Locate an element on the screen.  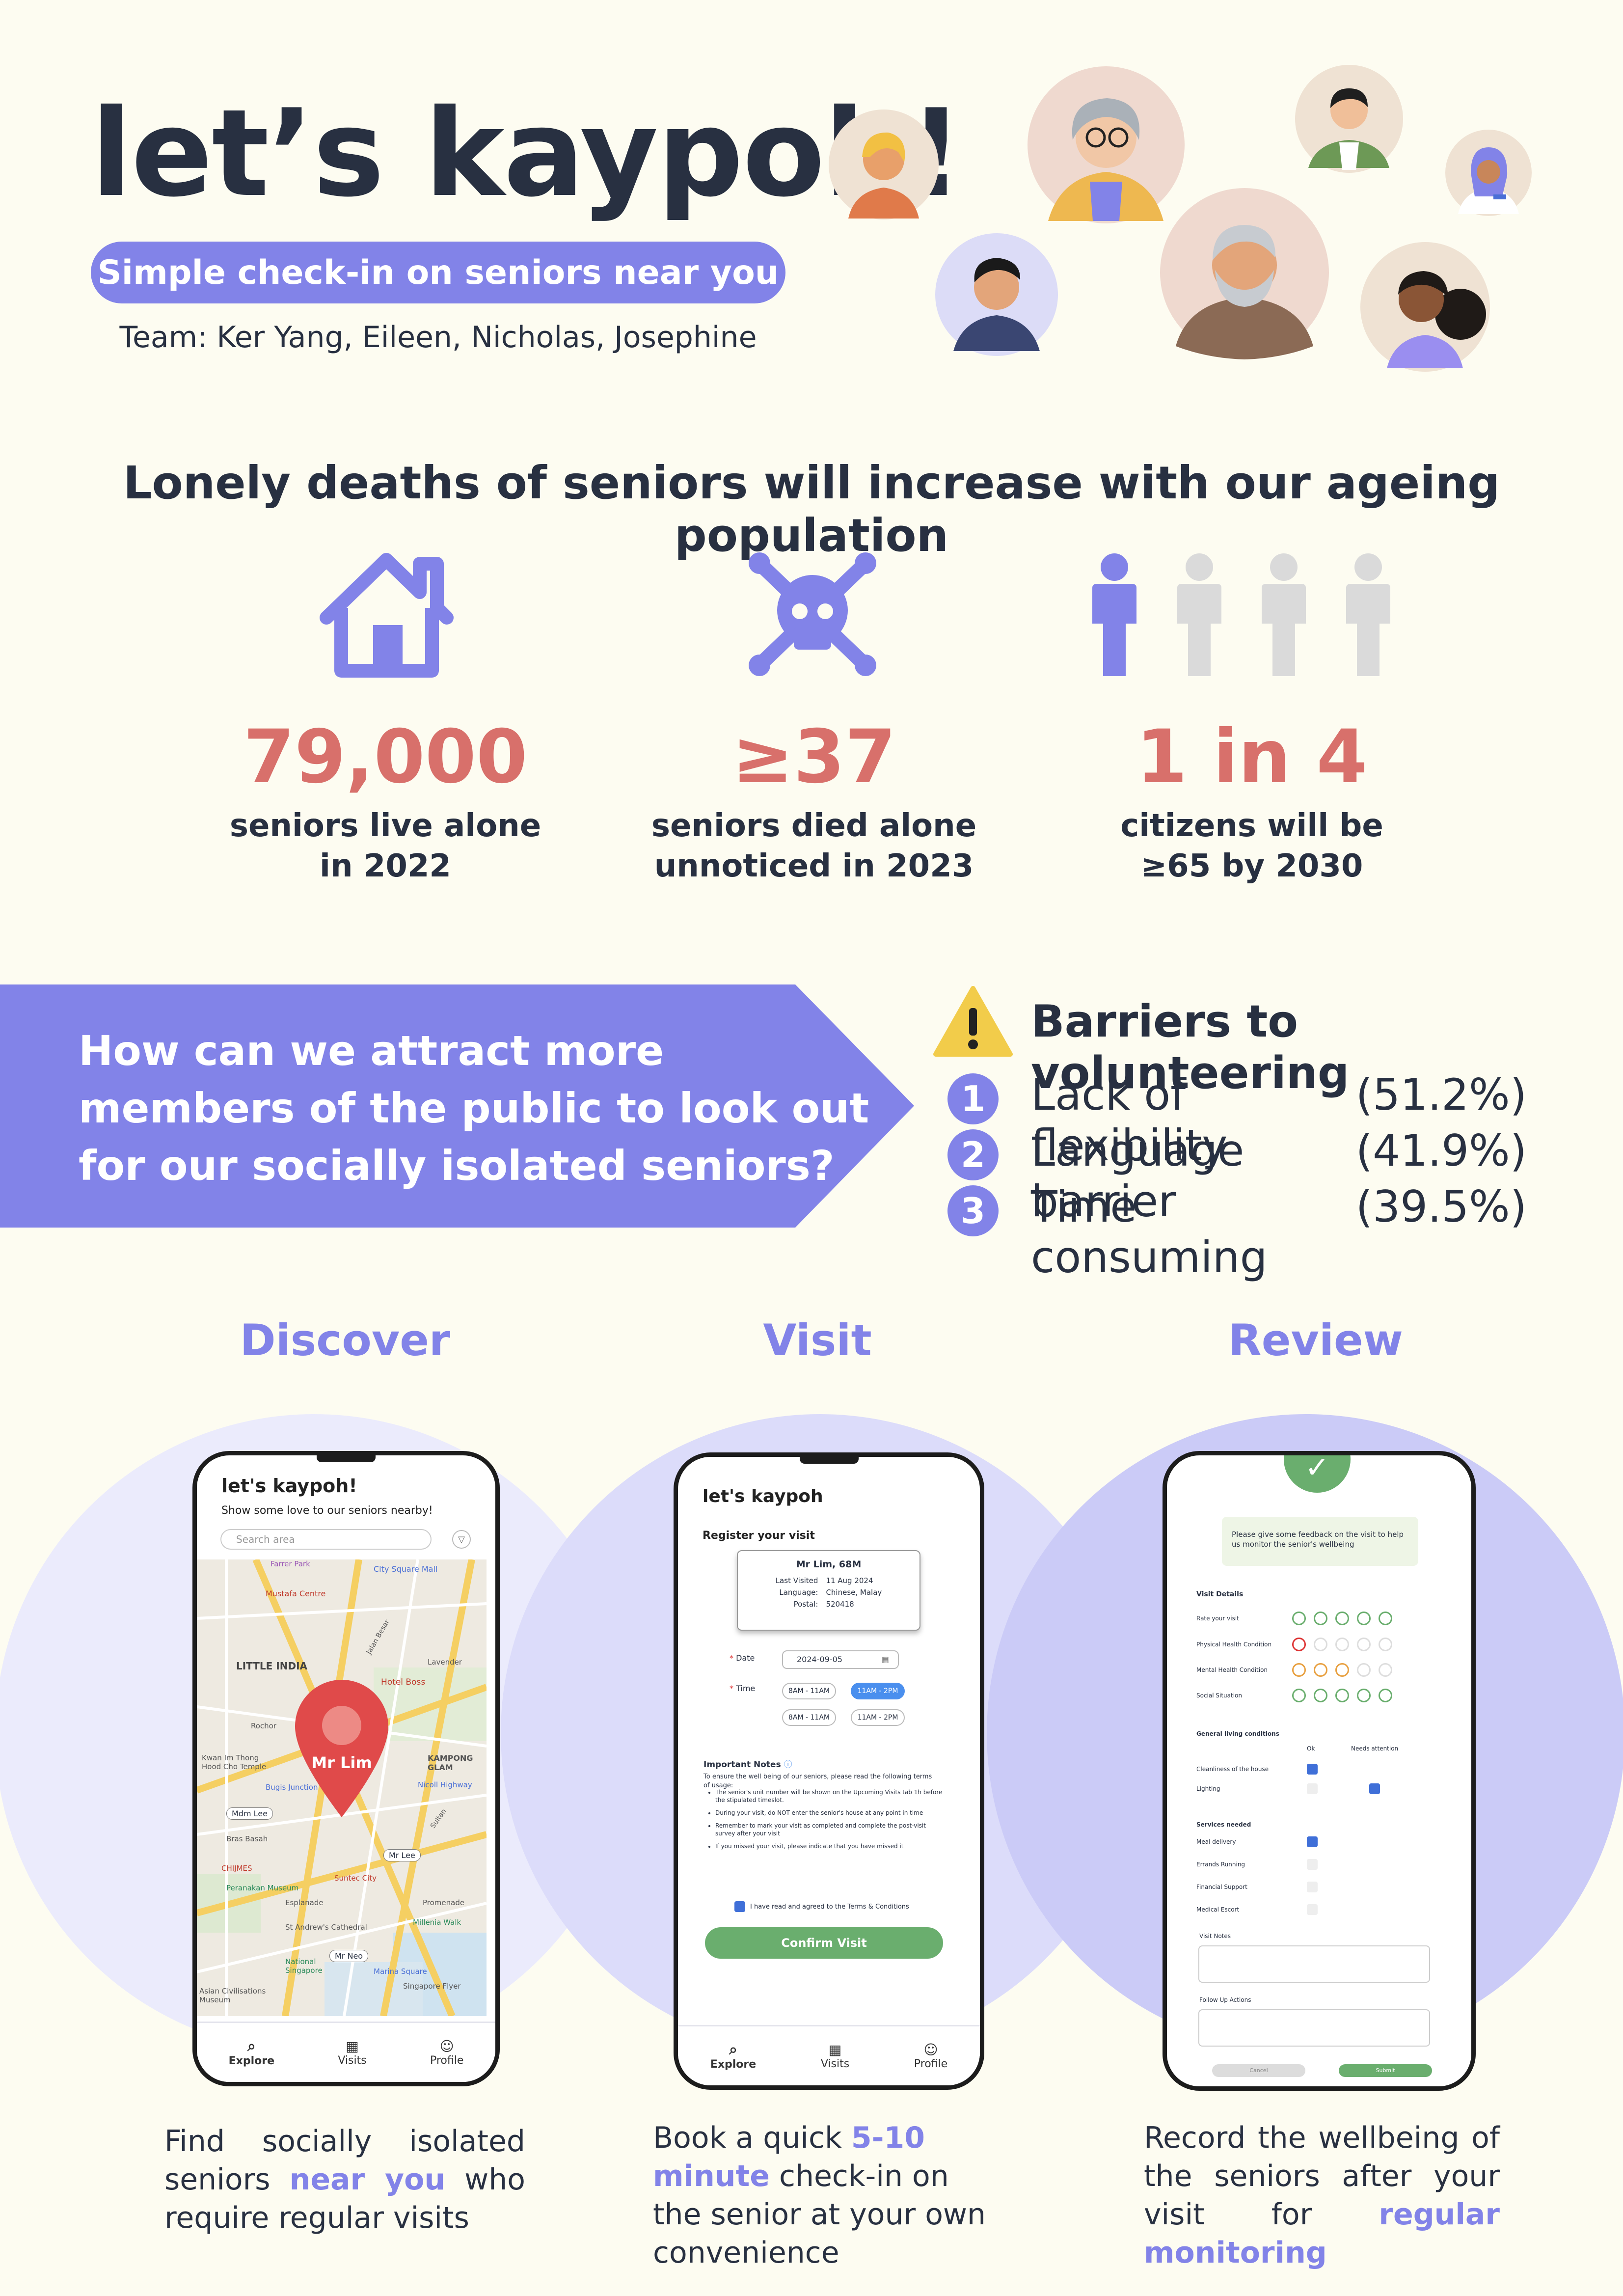
service-label: Meal delivery is located at coordinates (1216, 1841).